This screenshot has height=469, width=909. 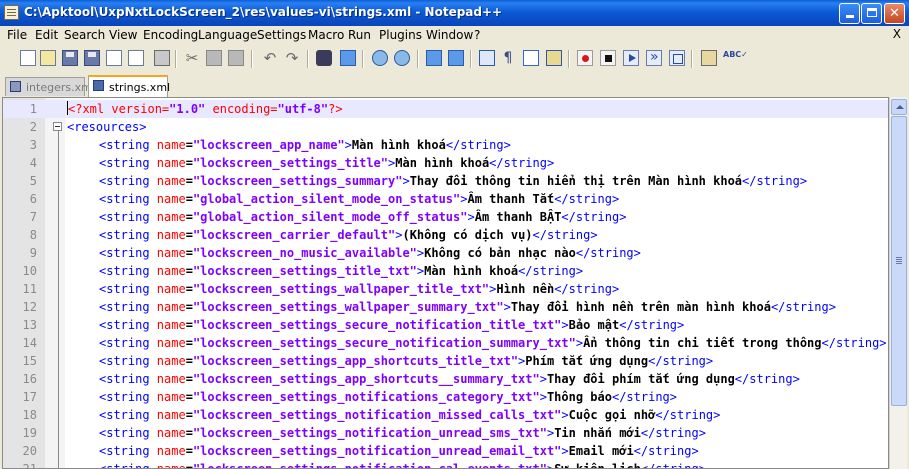 I want to click on line-number: 8, so click(x=33, y=235).